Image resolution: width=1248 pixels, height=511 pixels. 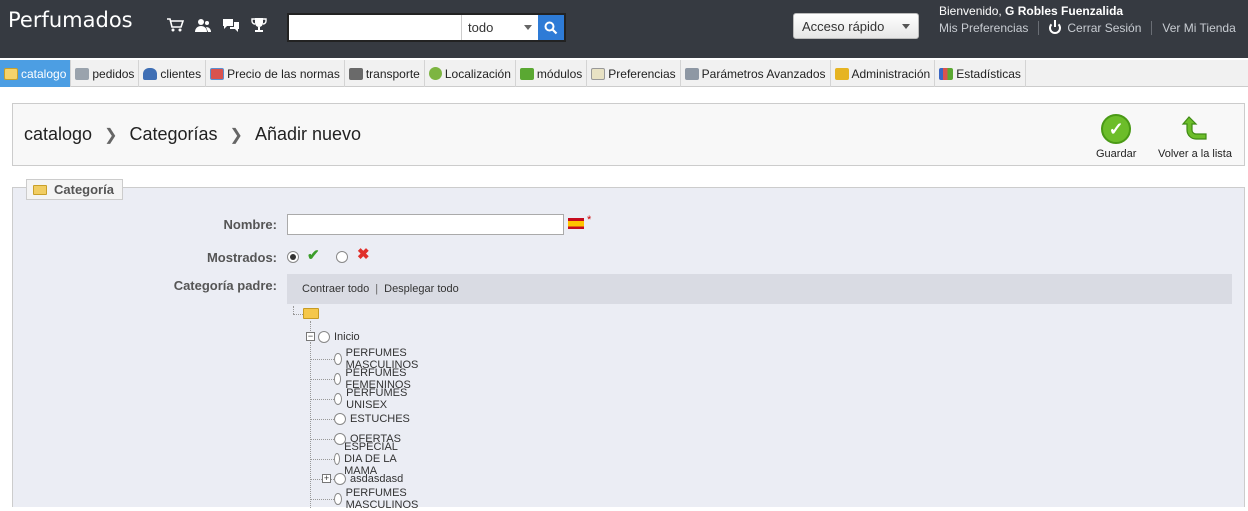 I want to click on tab-preferencias: Preferencias, so click(x=634, y=73).